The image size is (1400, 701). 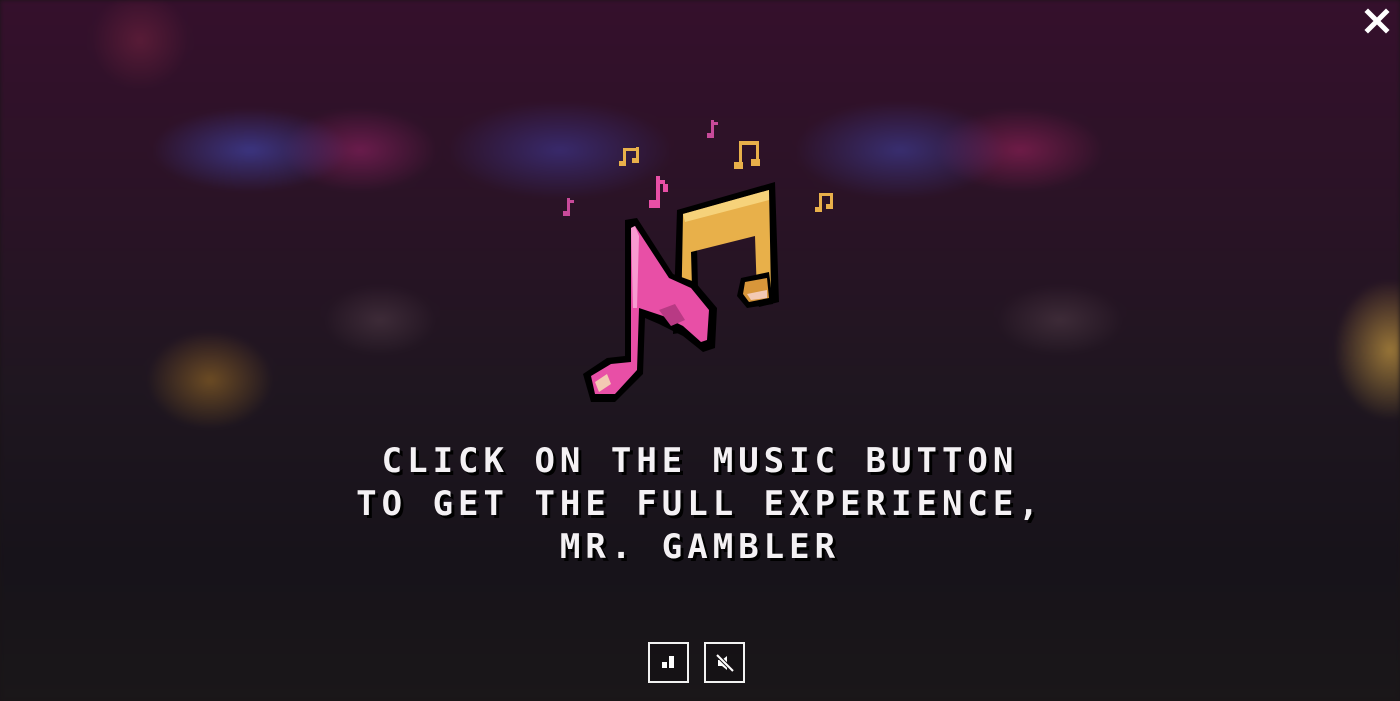 I want to click on close-icon, so click(x=1377, y=21).